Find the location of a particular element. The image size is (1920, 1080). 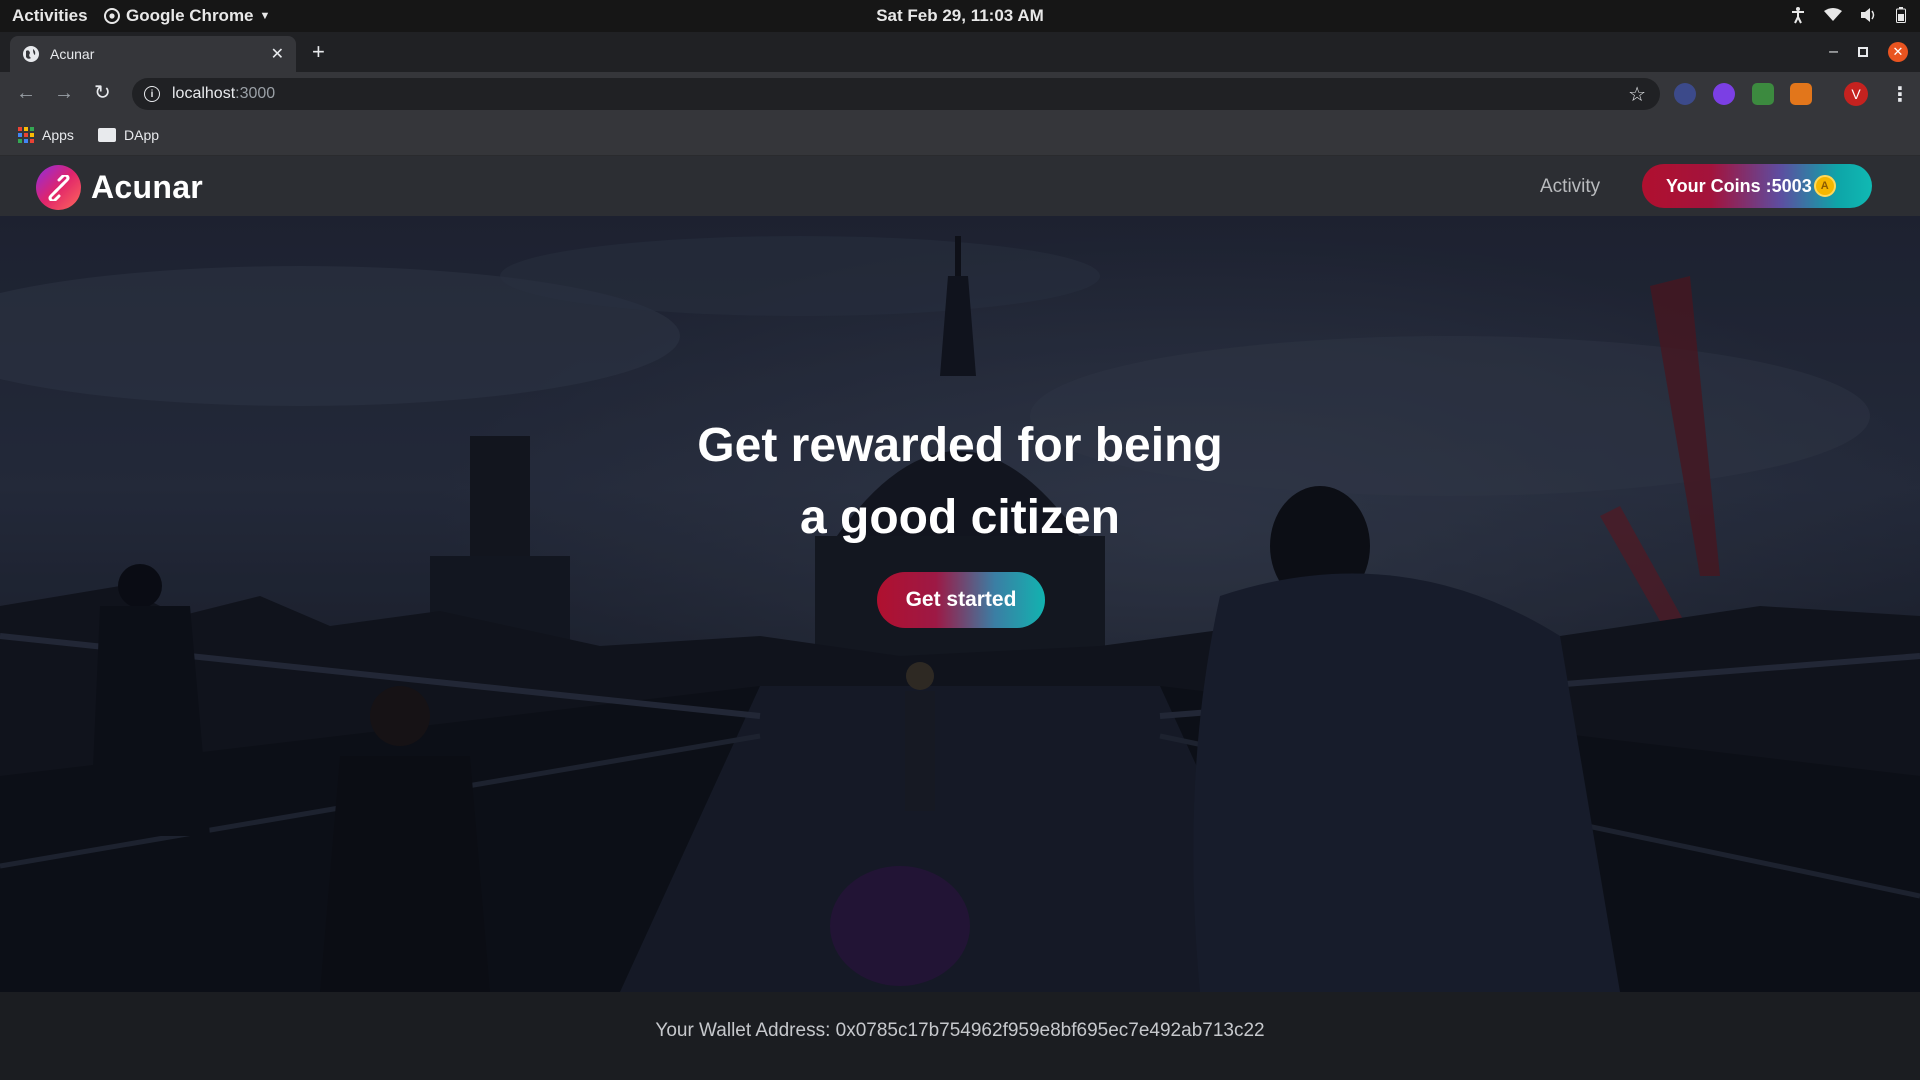

browser-toolbar: ← → ↻ i localhost:3000 ☆ V ⋮ is located at coordinates (960, 94).